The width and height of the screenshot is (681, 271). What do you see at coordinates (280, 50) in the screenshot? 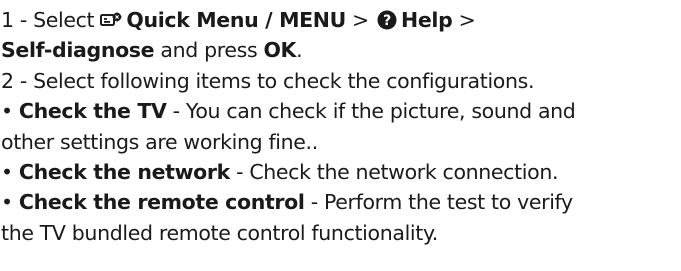
I see `ok-label: OK` at bounding box center [280, 50].